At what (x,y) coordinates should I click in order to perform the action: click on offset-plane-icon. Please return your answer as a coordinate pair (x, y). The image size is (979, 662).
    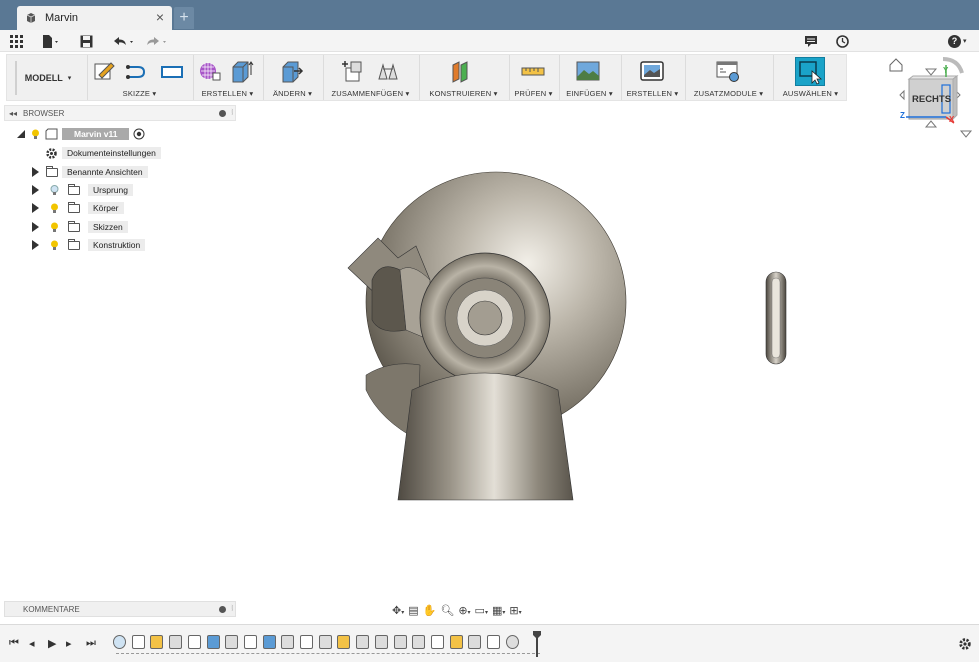
    Looking at the image, I should click on (462, 71).